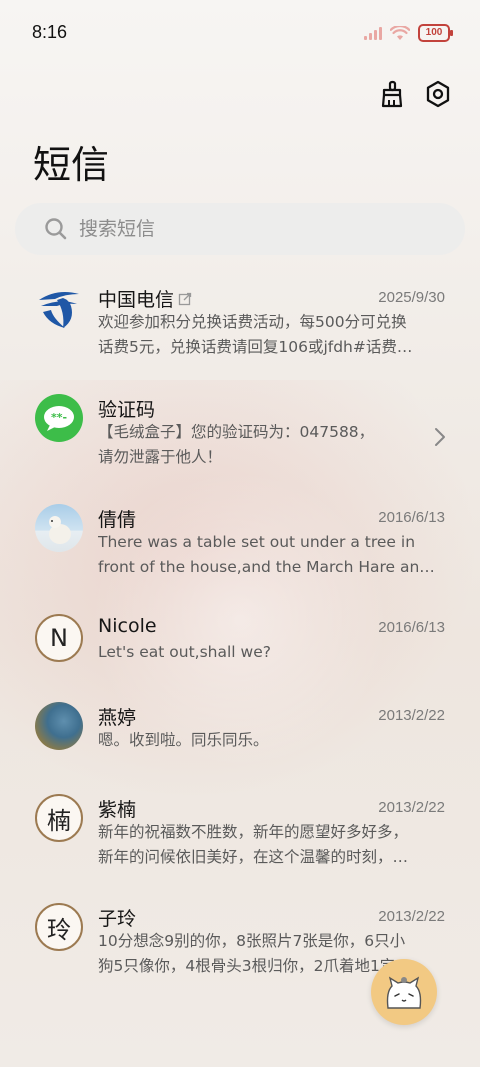 The image size is (480, 1067). I want to click on contact-name: 紫楠, so click(117, 810).